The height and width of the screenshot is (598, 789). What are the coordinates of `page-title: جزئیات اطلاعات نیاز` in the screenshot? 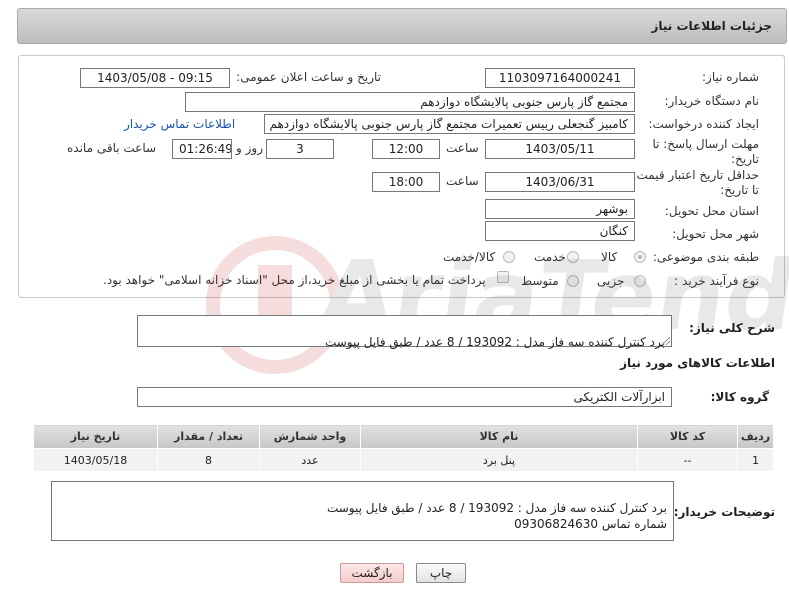 It's located at (711, 26).